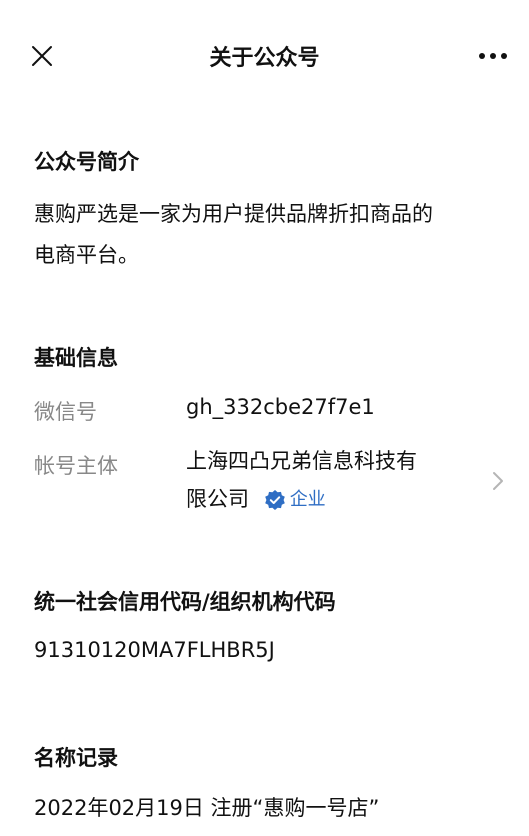 Image resolution: width=529 pixels, height=836 pixels. I want to click on credit-code-heading: 统一社会信用代码/组织机构代码, so click(185, 602).